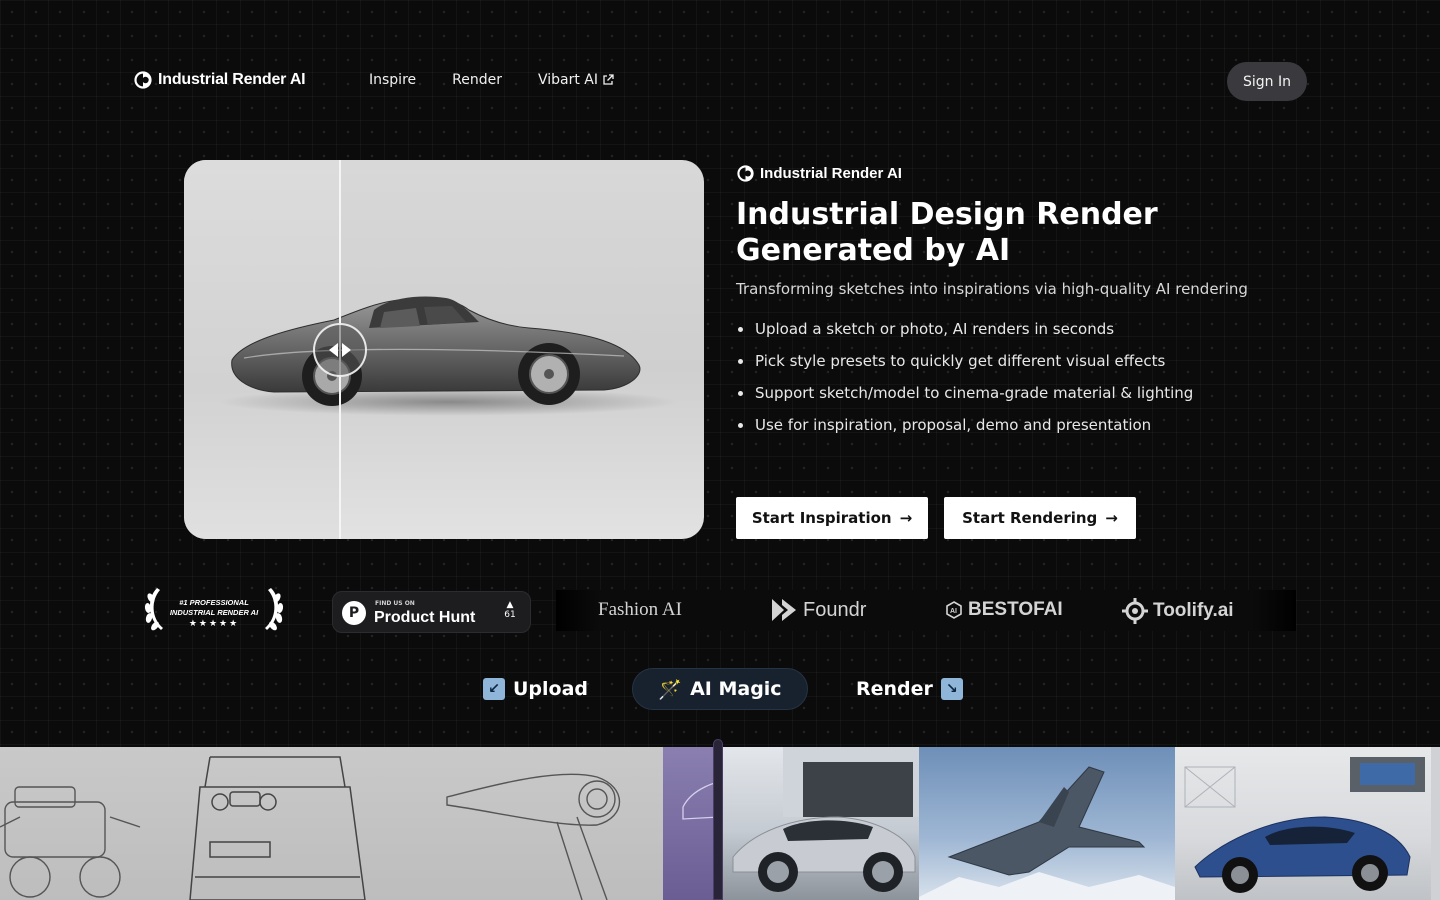 The image size is (1440, 900). Describe the element at coordinates (608, 79) in the screenshot. I see `external-link-icon` at that location.